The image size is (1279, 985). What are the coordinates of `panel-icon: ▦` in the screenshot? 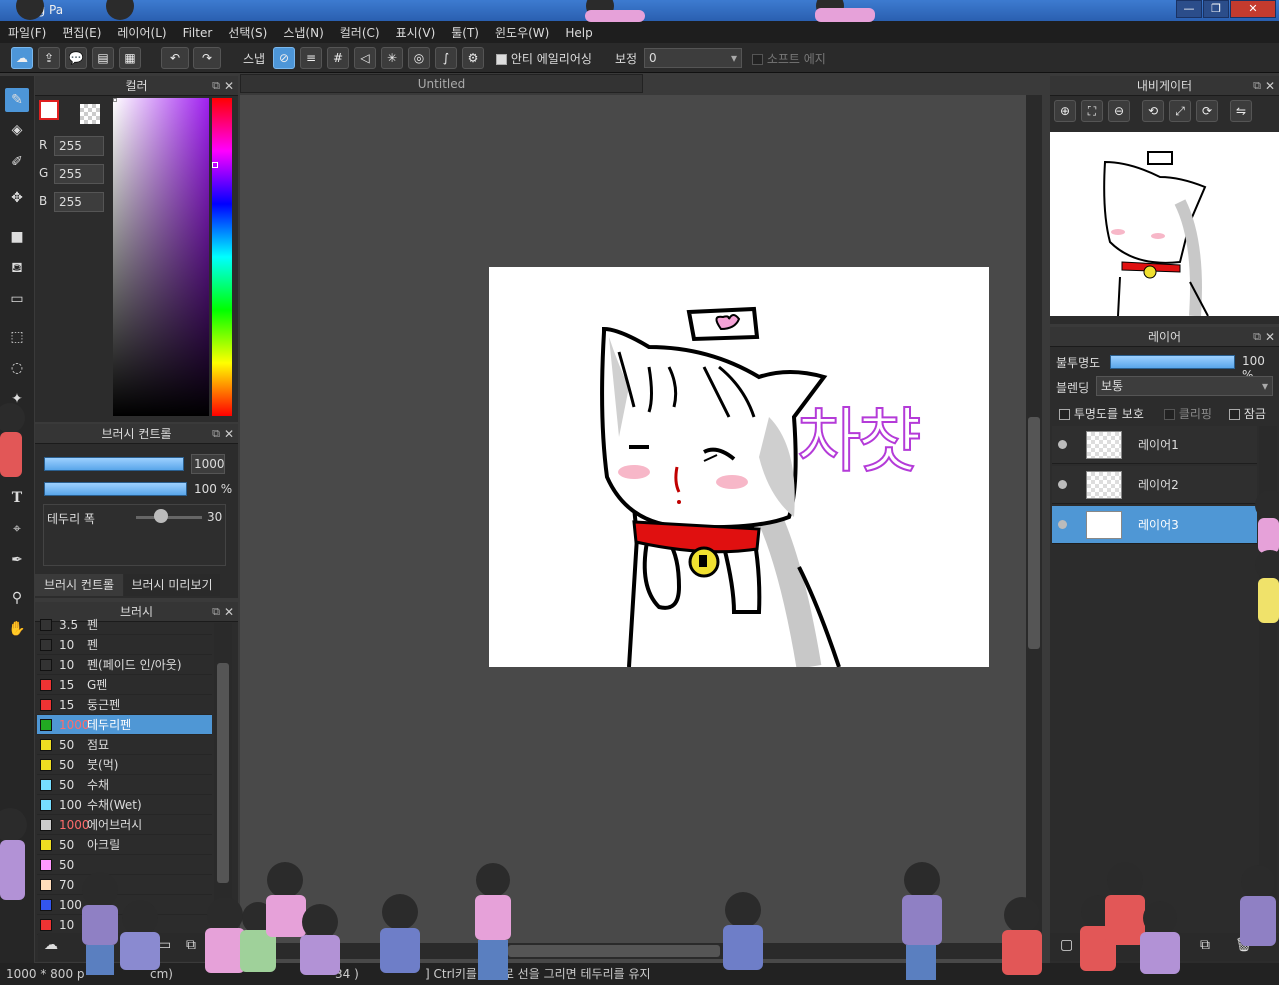 It's located at (130, 58).